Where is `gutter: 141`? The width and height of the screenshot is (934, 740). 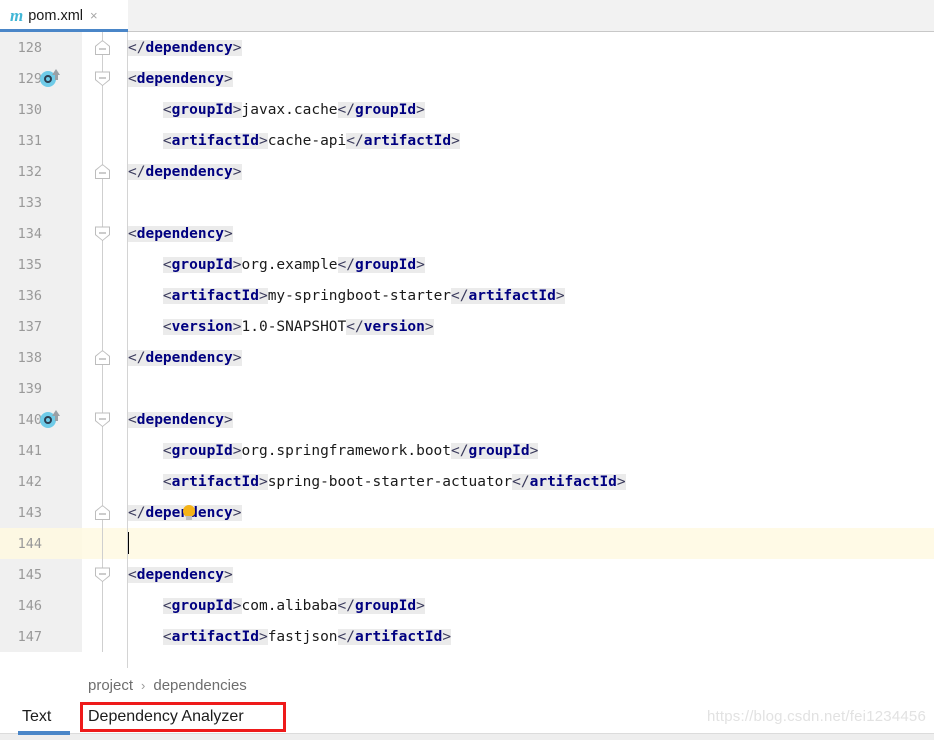 gutter: 141 is located at coordinates (41, 450).